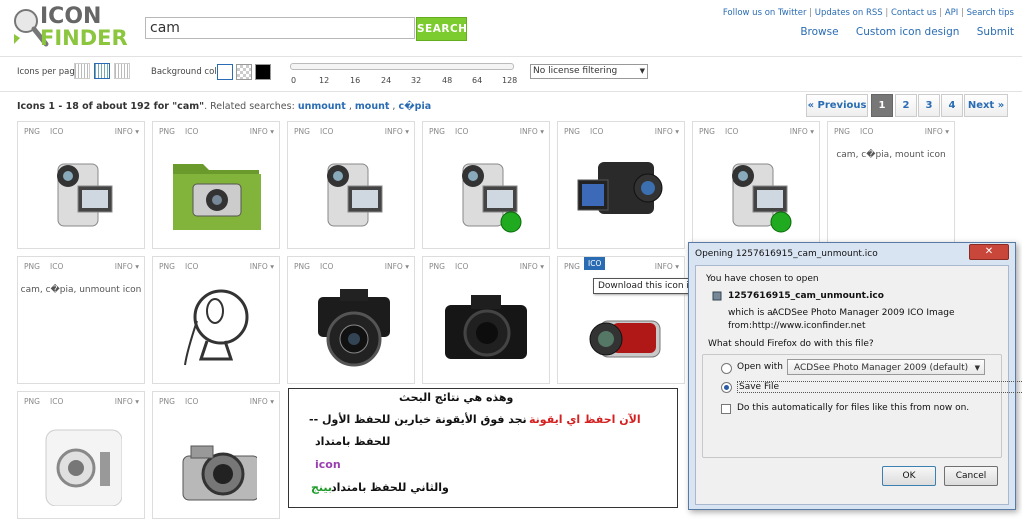  Describe the element at coordinates (372, 106) in the screenshot. I see `related-search-mount: mount` at that location.